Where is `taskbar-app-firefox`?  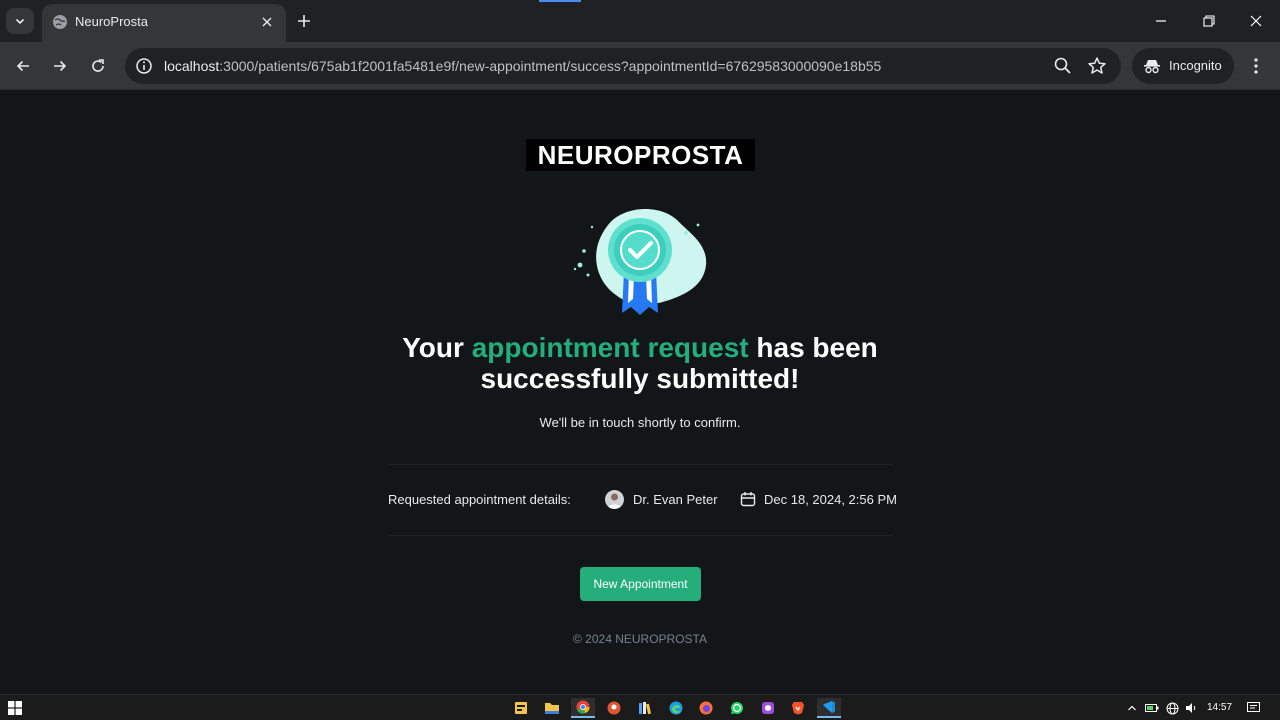
taskbar-app-firefox is located at coordinates (706, 708).